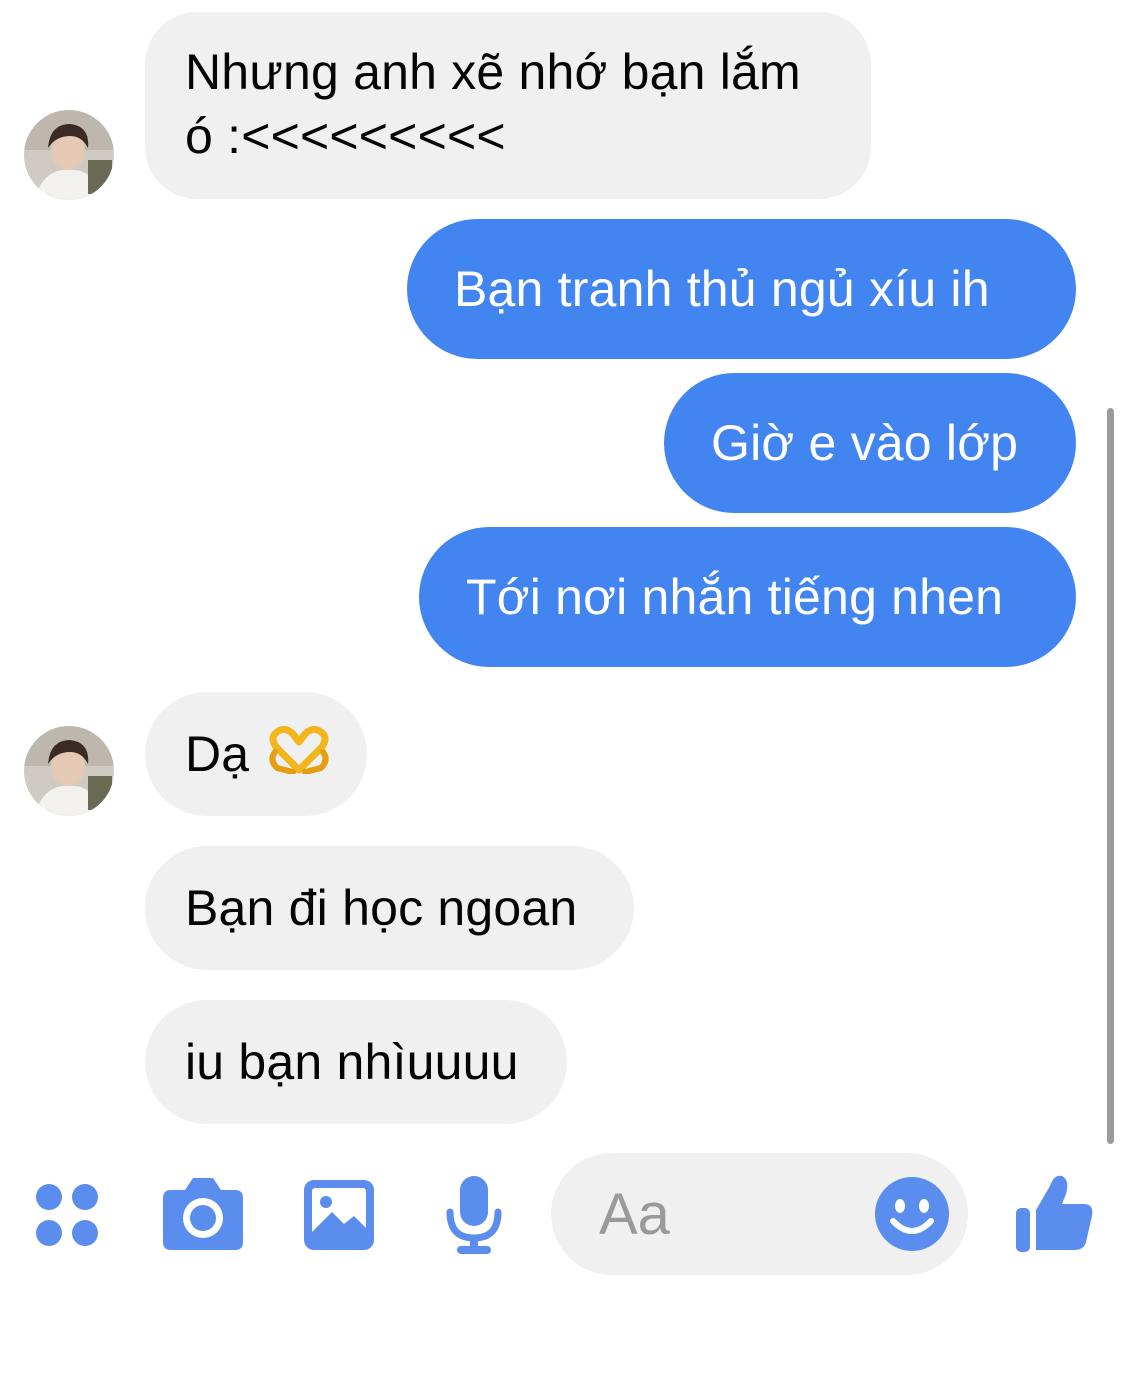  What do you see at coordinates (508, 105) in the screenshot?
I see `message-bubble-incoming: Nhưng anh xẽ nhớ bạn lắm ó :<<<<<<<<<` at bounding box center [508, 105].